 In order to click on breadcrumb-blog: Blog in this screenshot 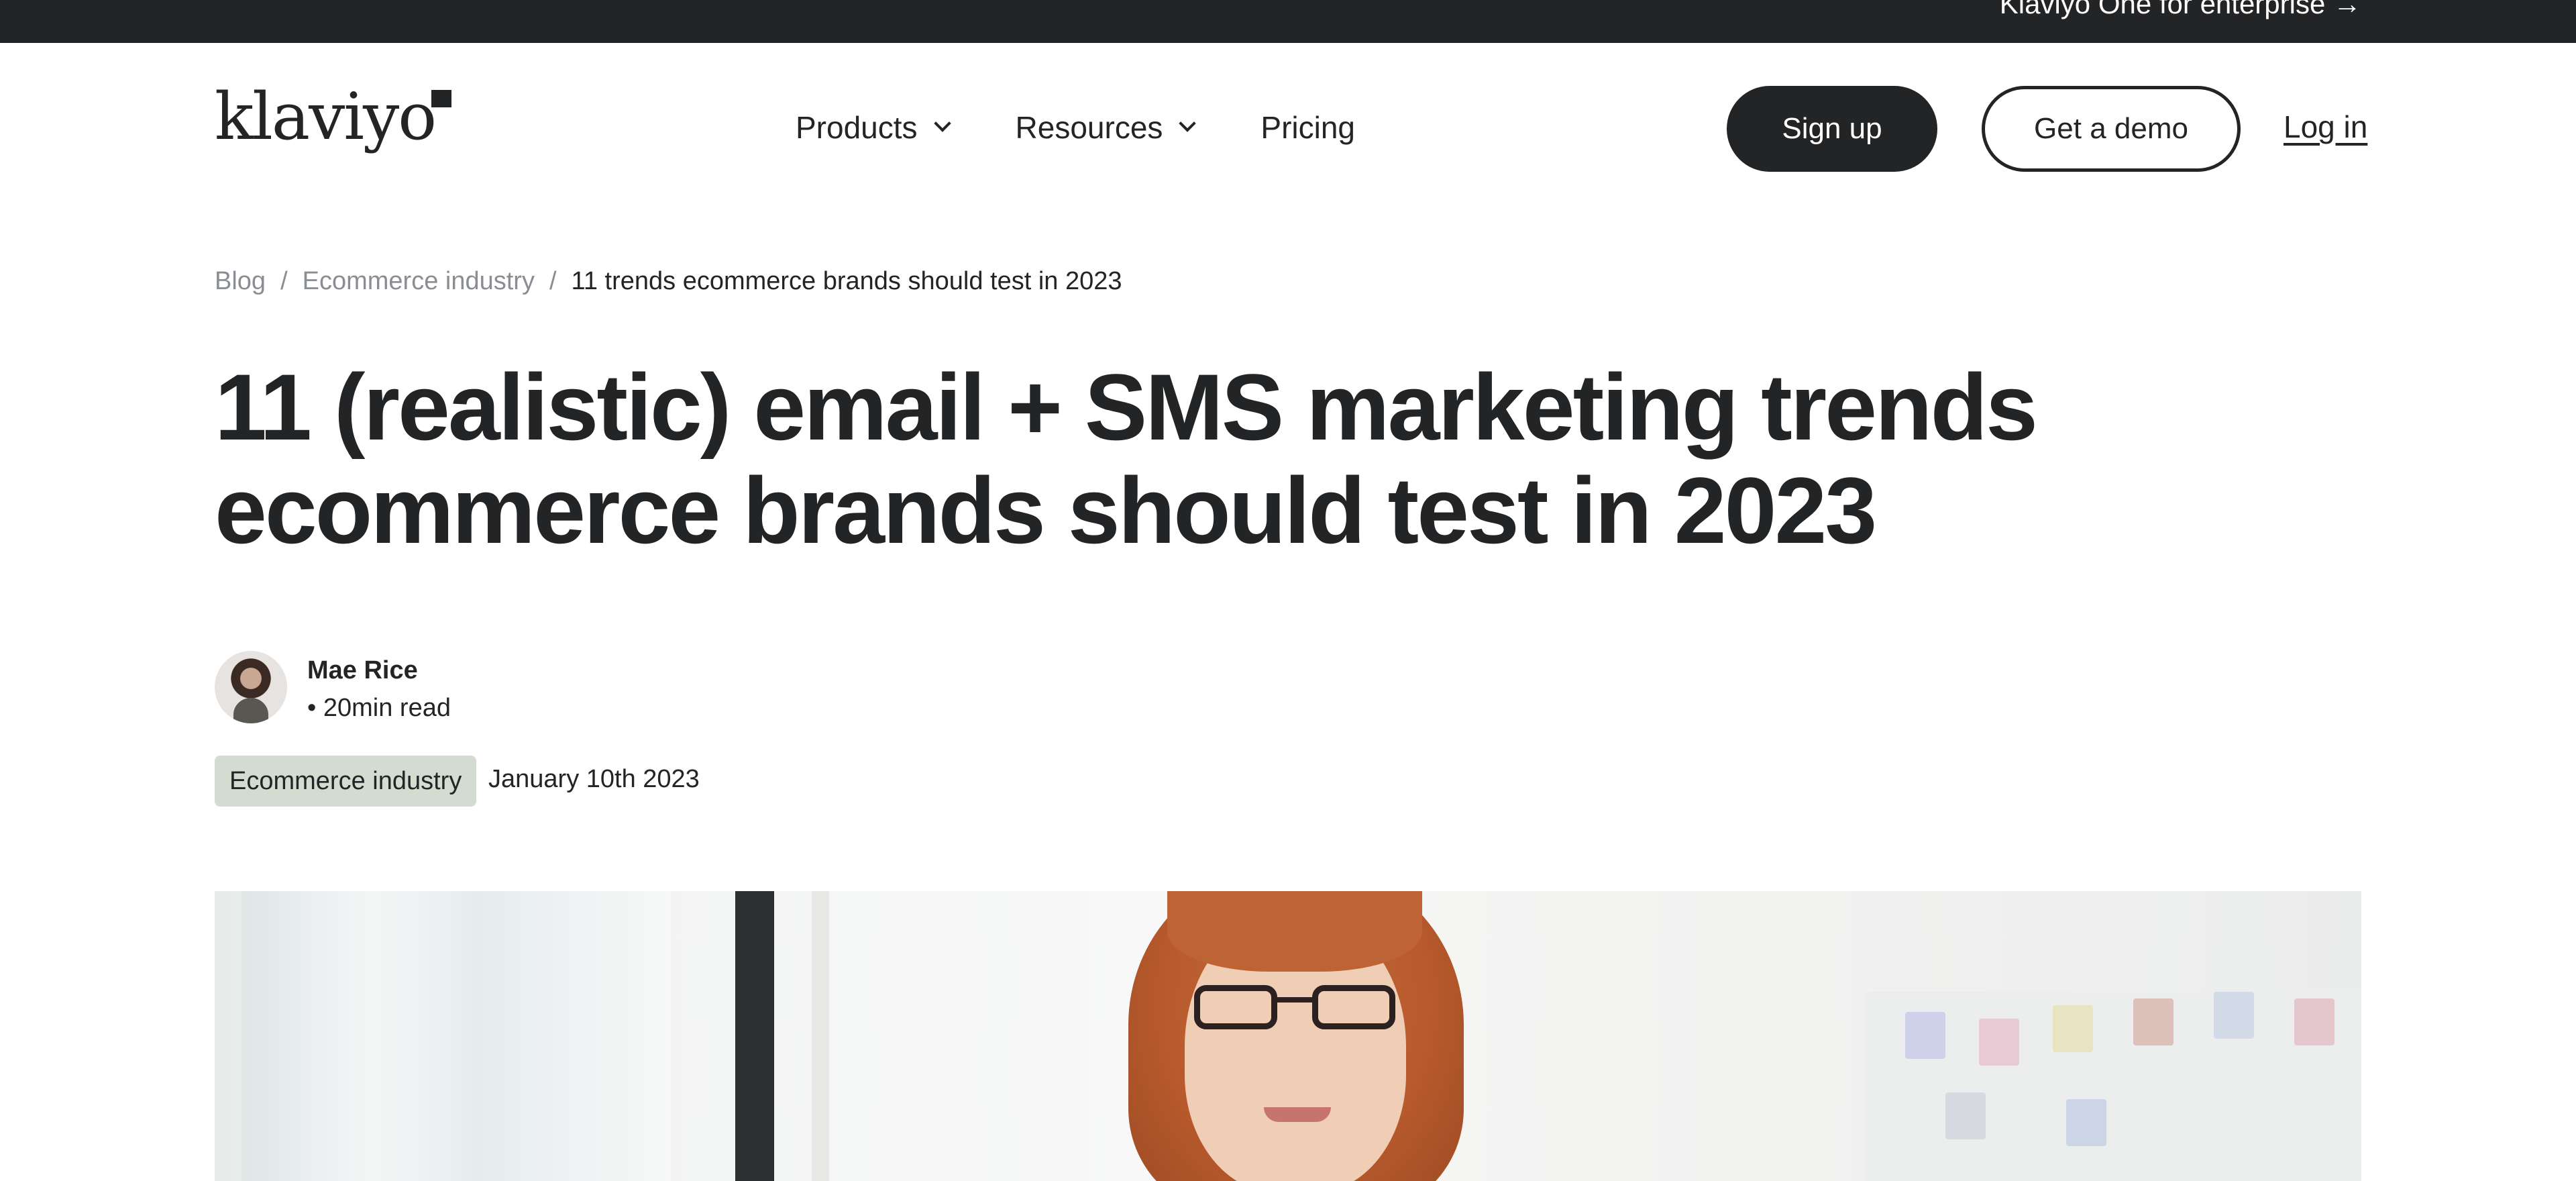, I will do `click(240, 281)`.